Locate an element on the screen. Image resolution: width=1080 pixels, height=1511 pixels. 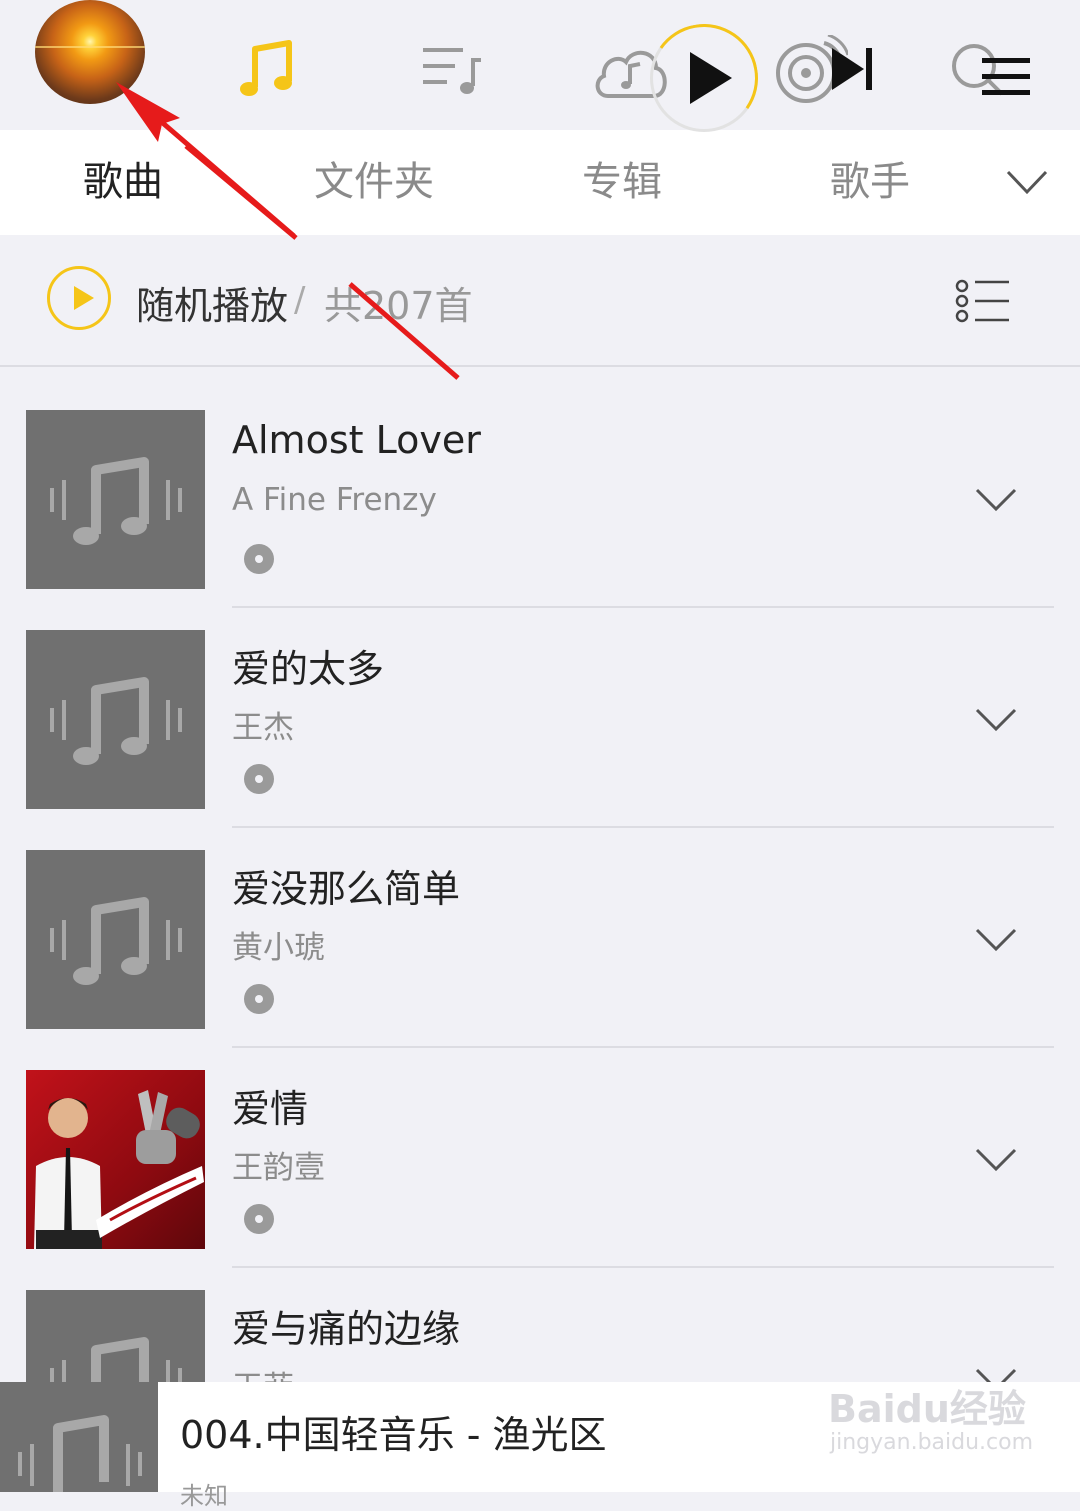
song-artist: A Fine Frenzy is located at coordinates (334, 500).